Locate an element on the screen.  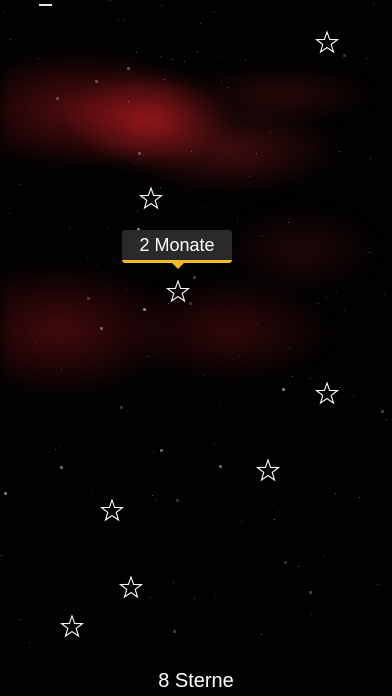
star-button-selected is located at coordinates (178, 292).